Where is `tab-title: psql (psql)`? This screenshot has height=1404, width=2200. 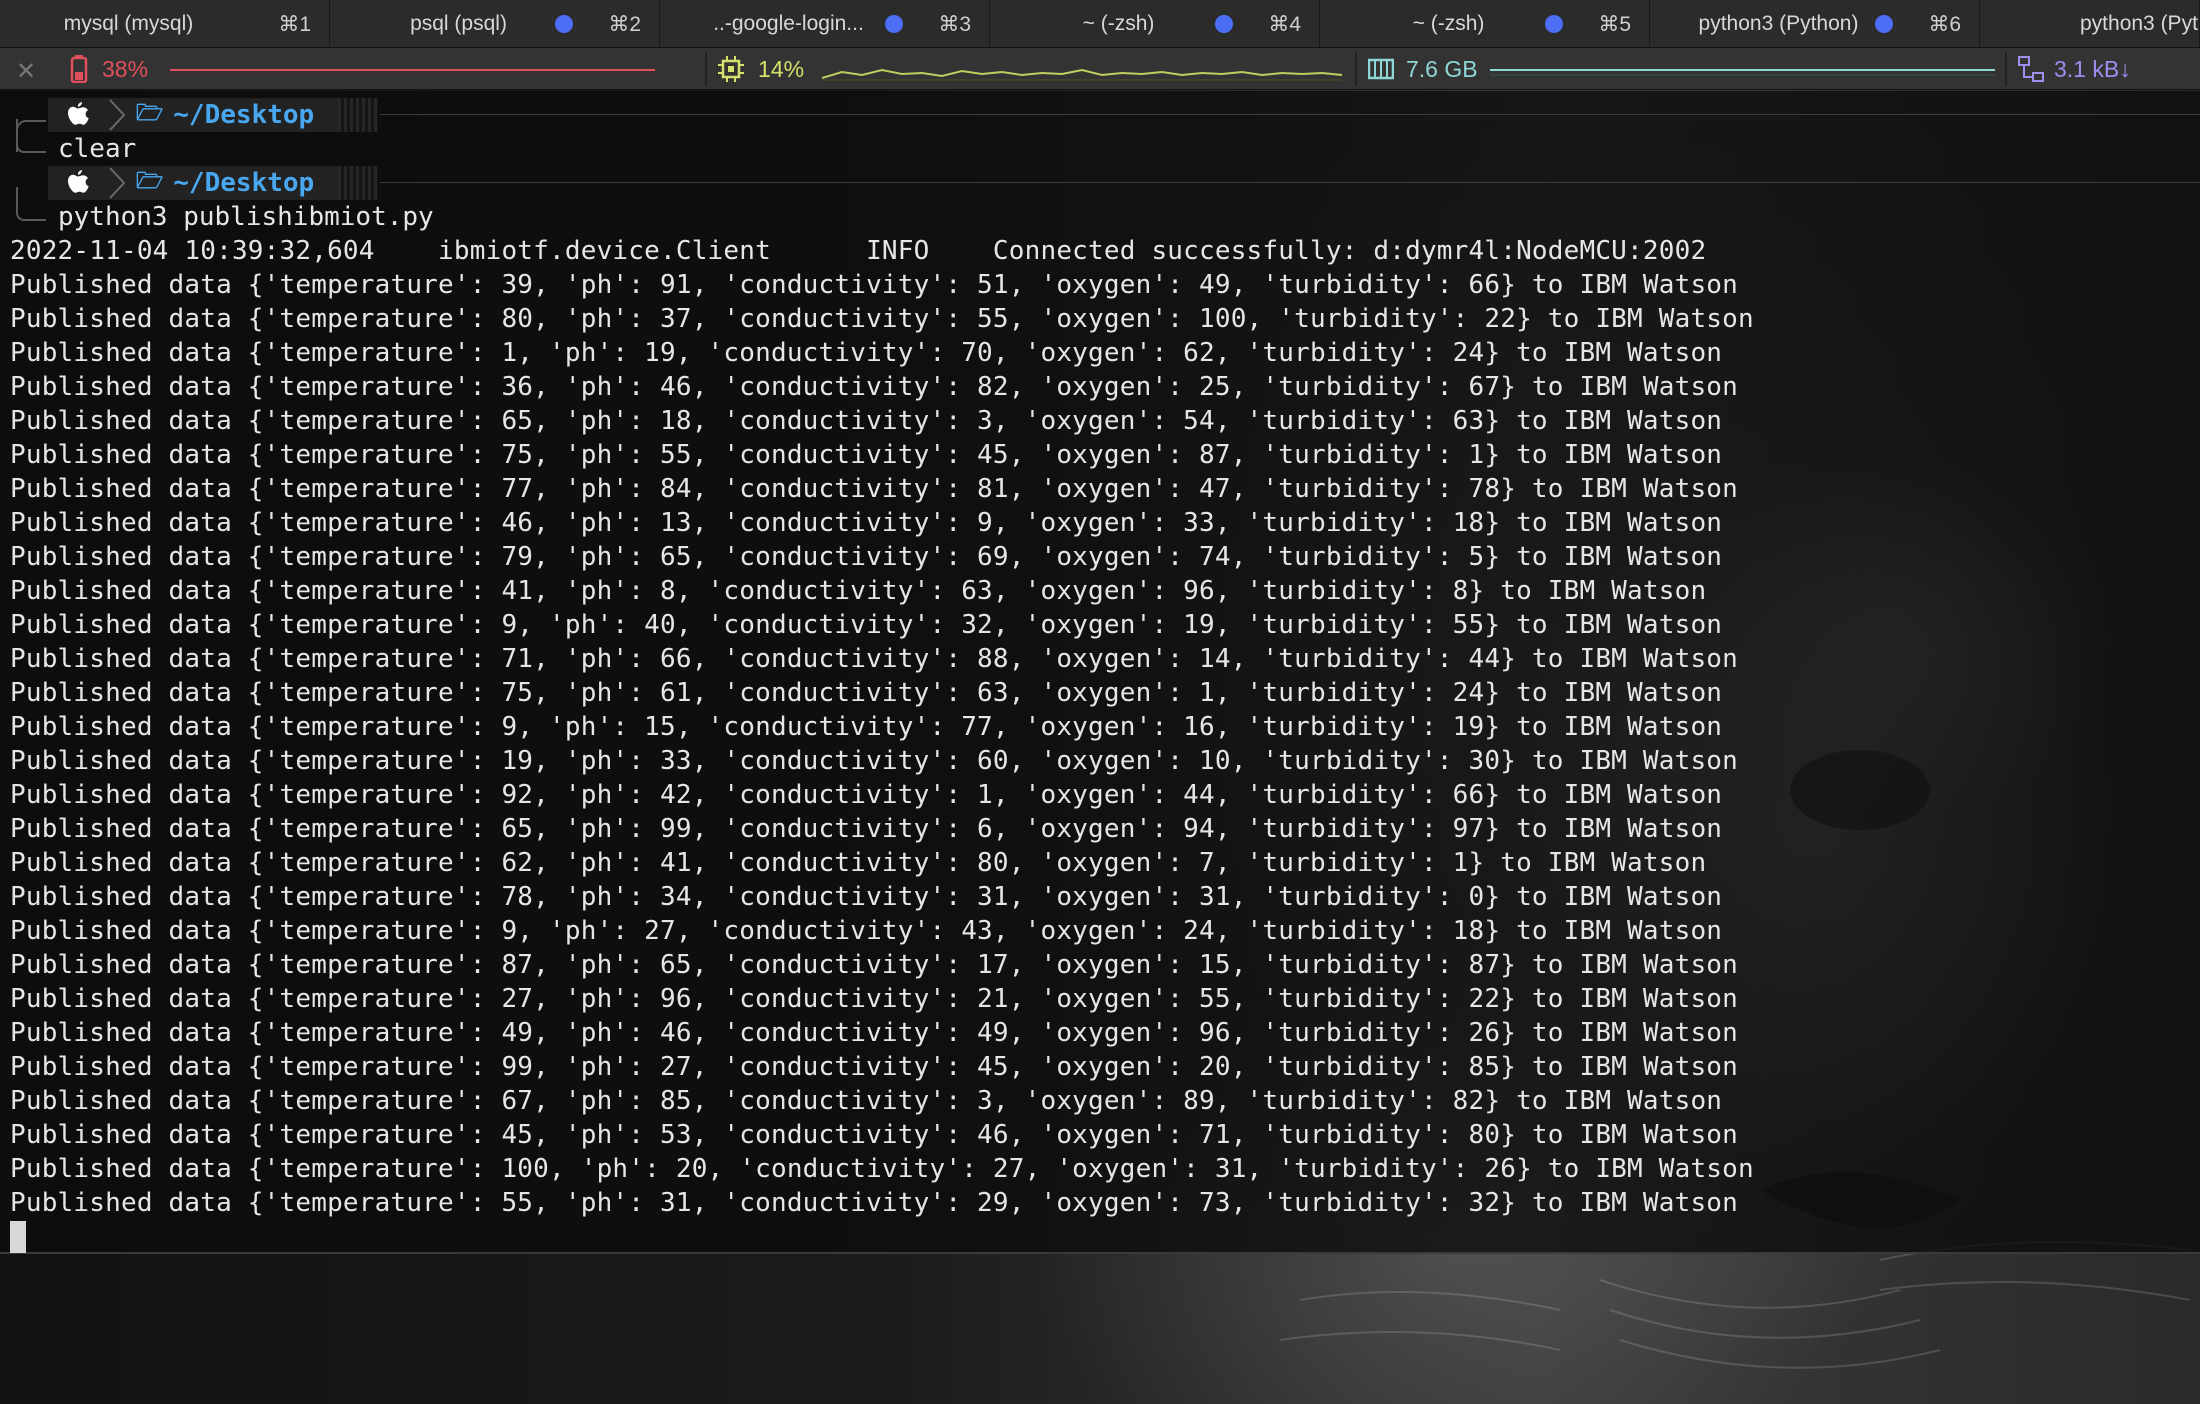
tab-title: psql (psql) is located at coordinates (458, 23).